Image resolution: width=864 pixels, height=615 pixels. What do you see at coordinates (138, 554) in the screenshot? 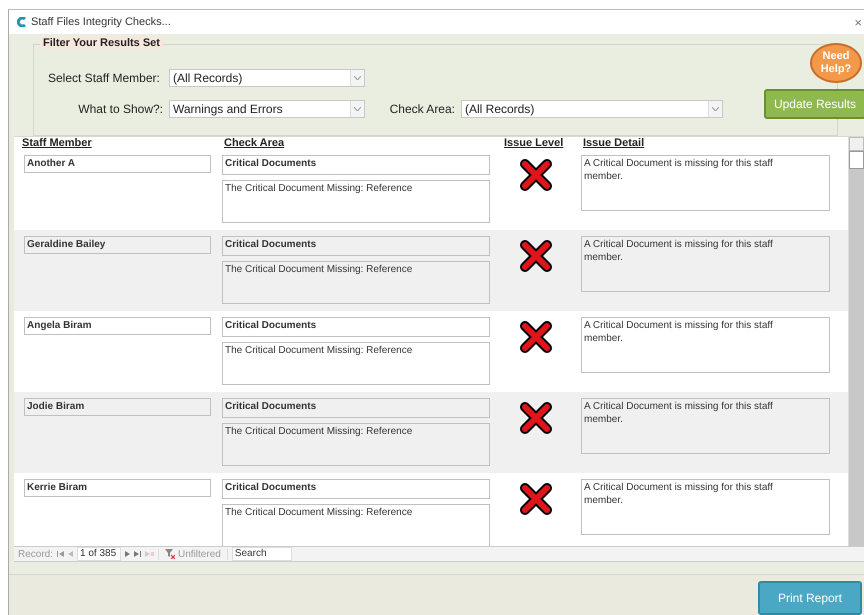
I see `last-record-icon` at bounding box center [138, 554].